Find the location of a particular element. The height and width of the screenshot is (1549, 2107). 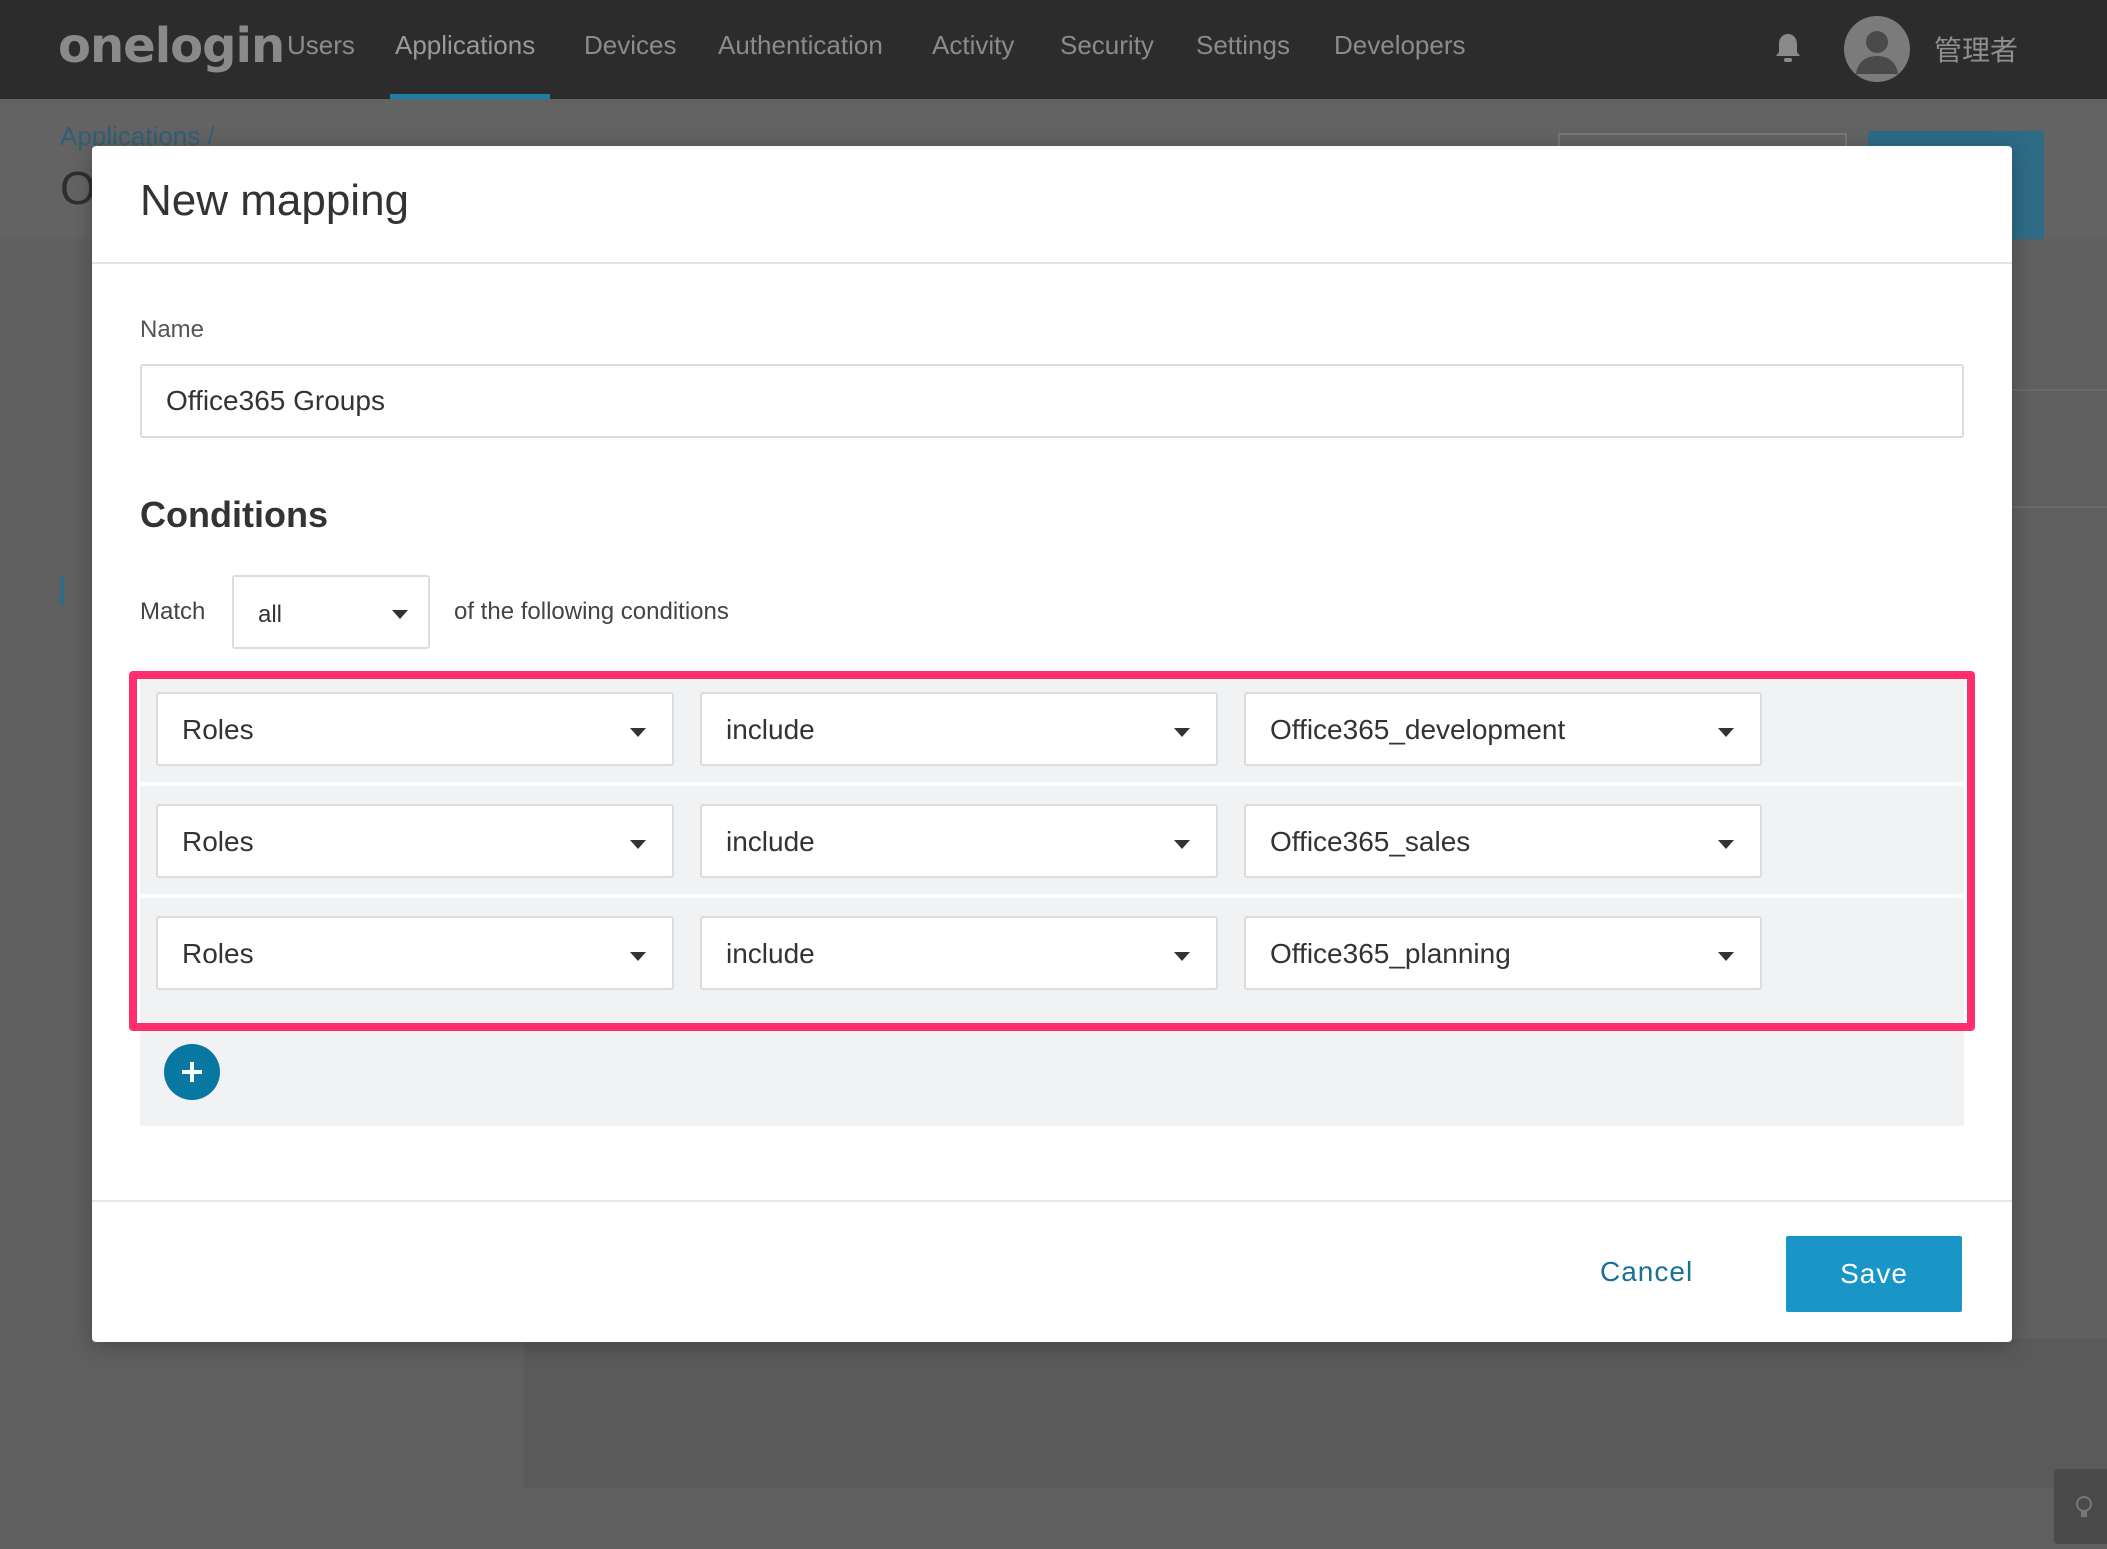

match-select-value: all is located at coordinates (270, 614).